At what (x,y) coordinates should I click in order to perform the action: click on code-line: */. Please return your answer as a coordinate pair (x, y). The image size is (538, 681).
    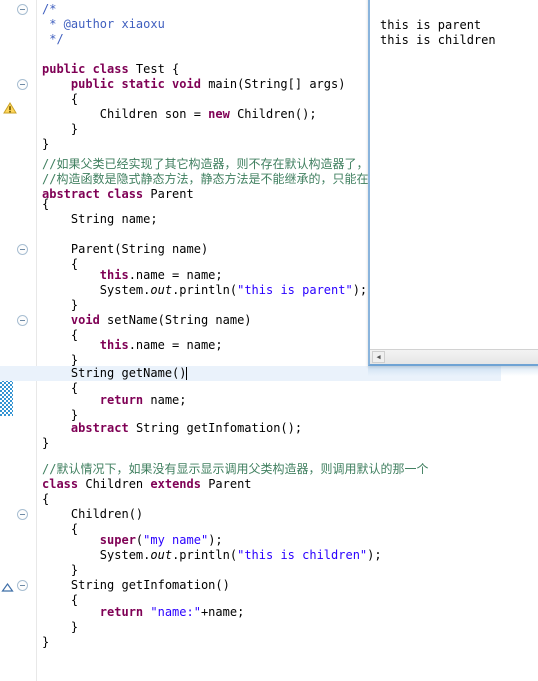
    Looking at the image, I should click on (52, 39).